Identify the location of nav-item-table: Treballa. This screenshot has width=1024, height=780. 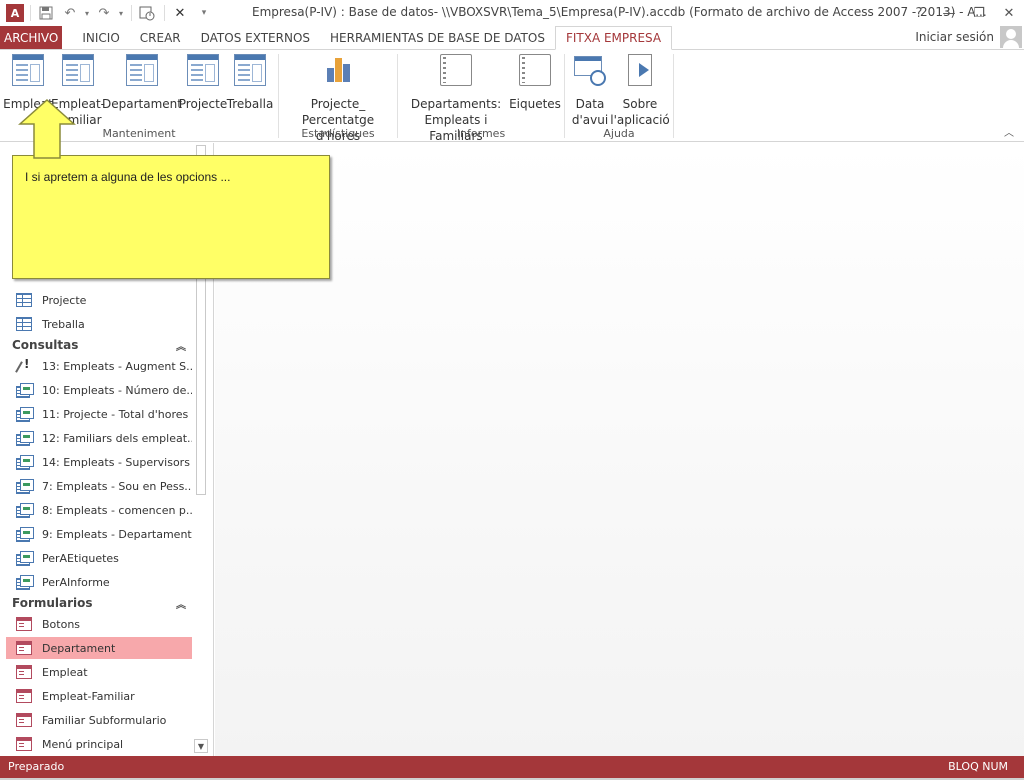
(99, 324).